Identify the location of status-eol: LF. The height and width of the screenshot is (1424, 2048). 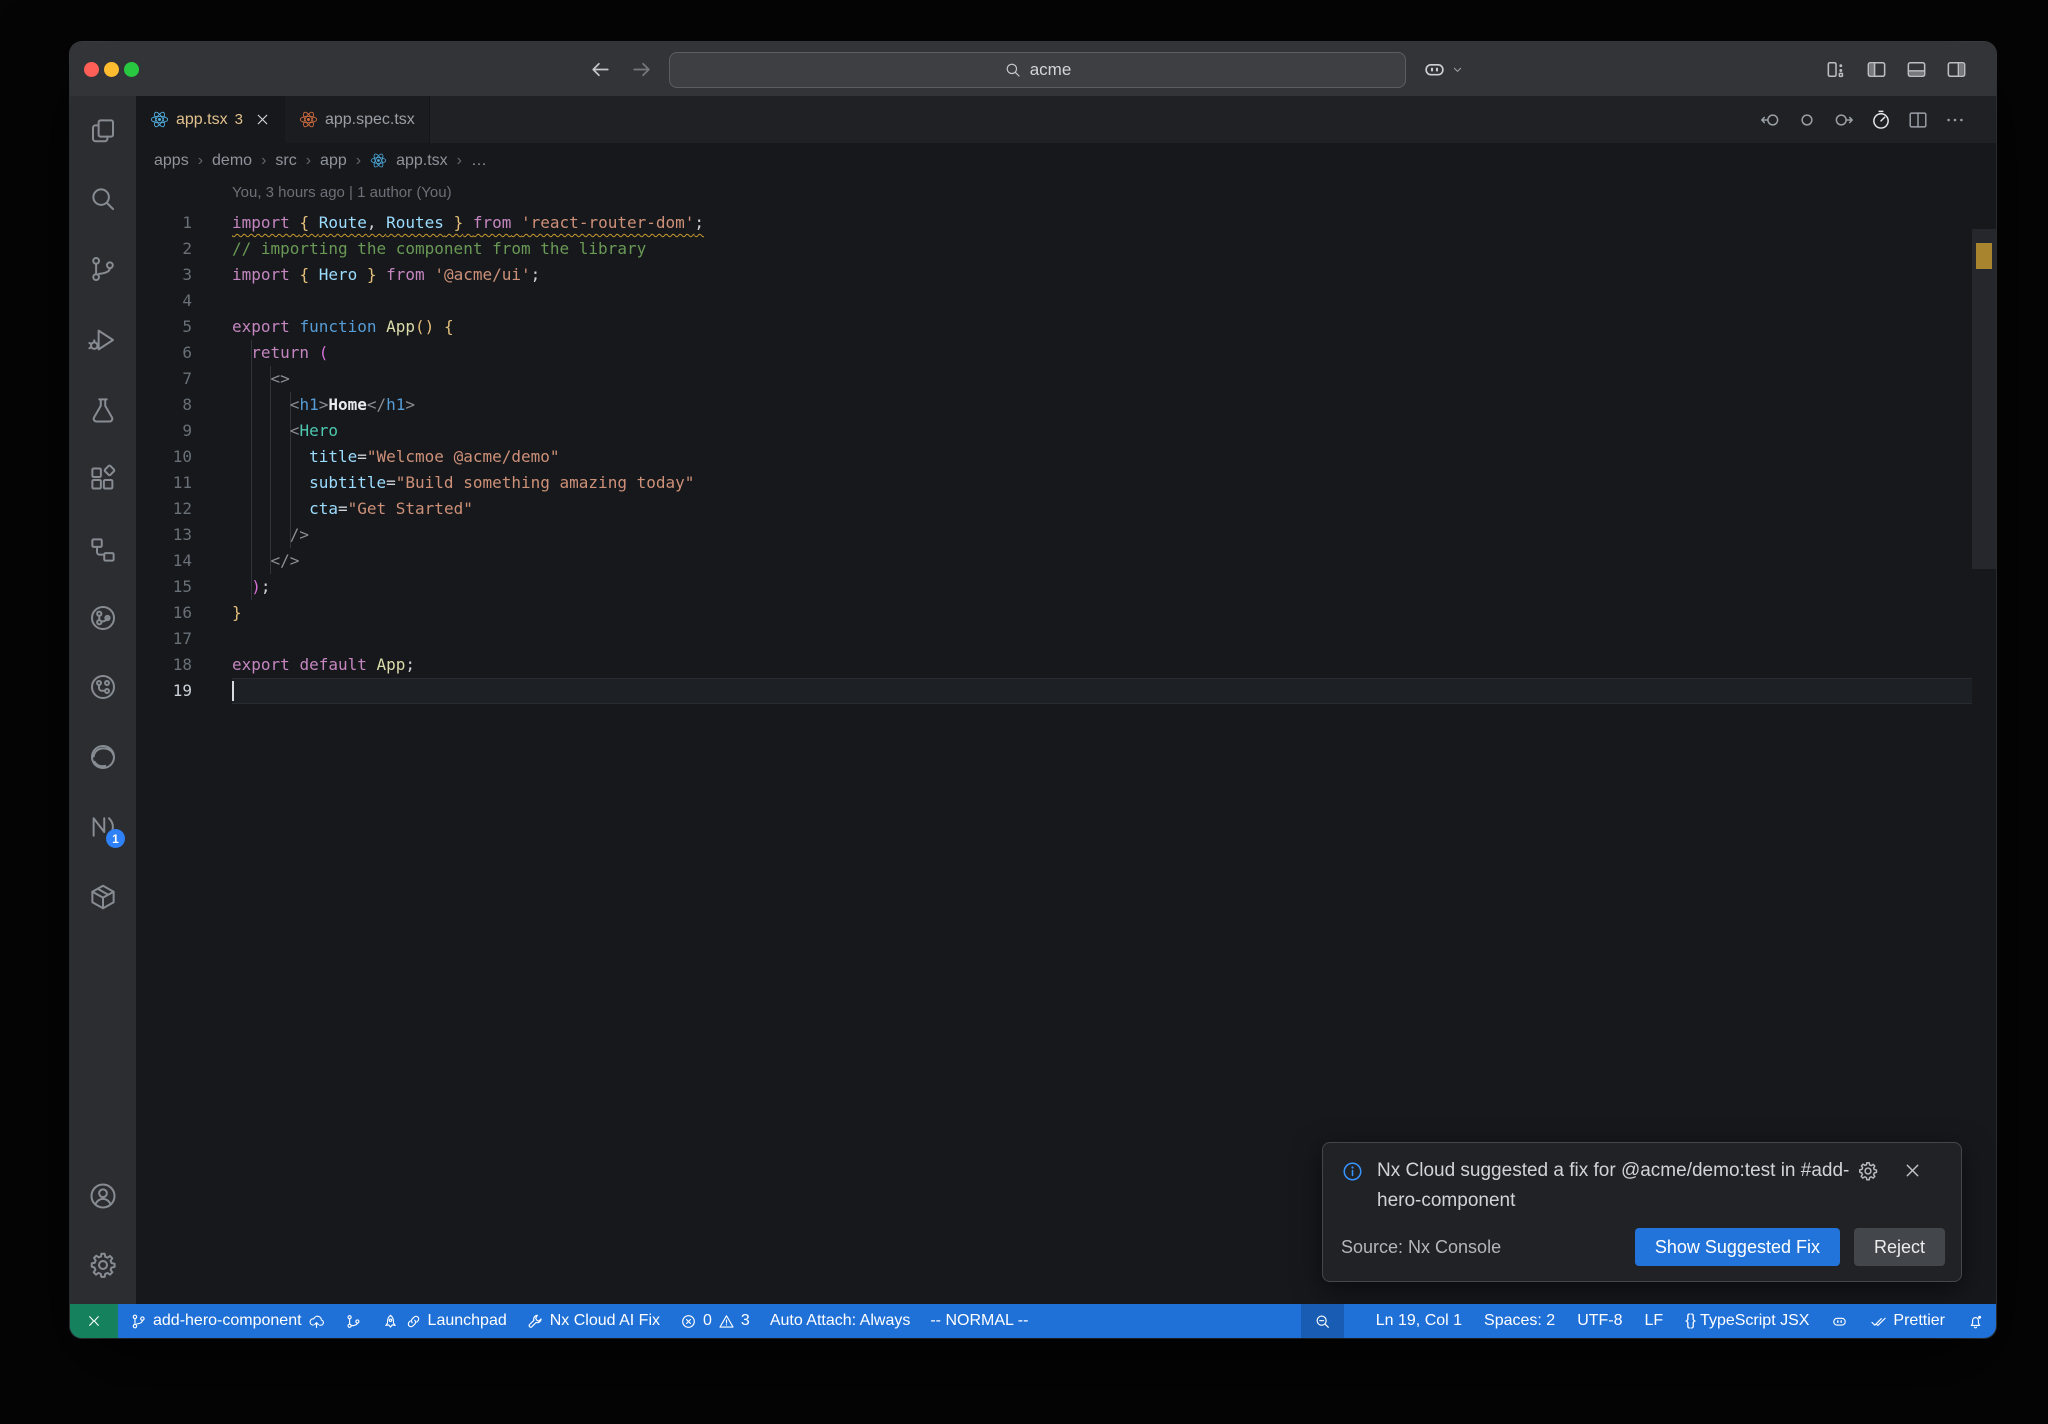
(1654, 1321).